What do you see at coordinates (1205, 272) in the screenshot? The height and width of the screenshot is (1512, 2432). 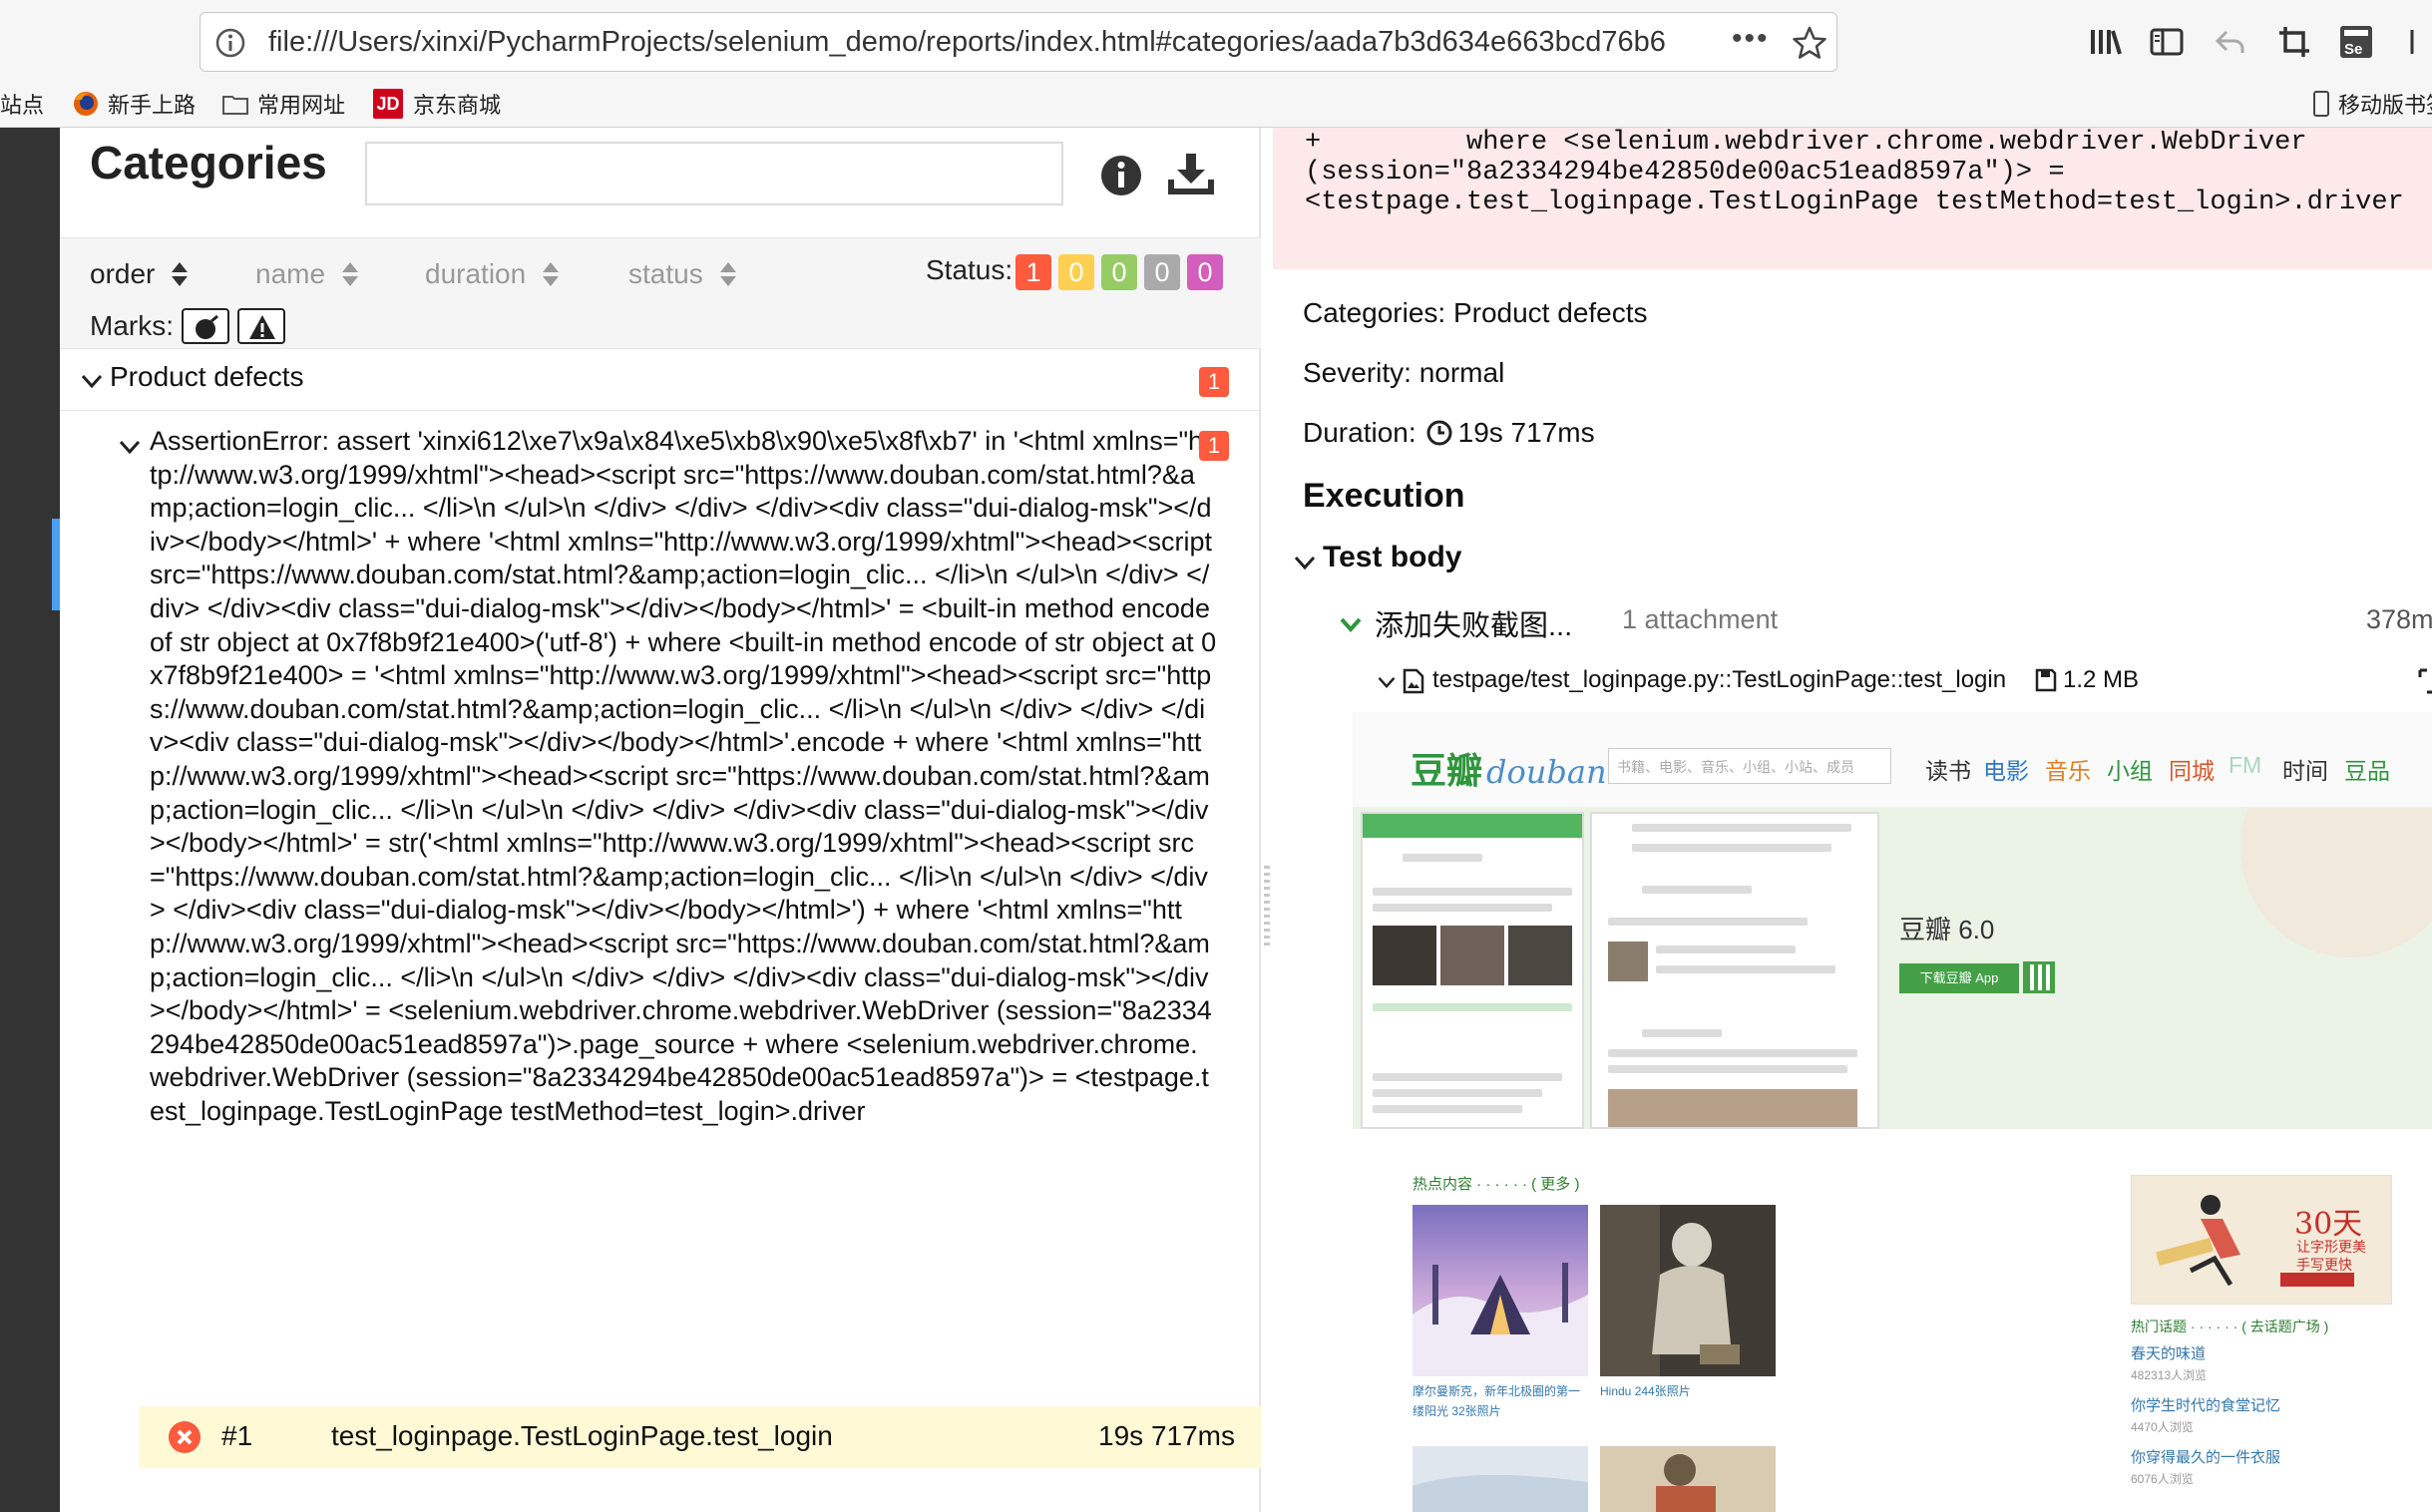 I see `status-unknown-badge: 0` at bounding box center [1205, 272].